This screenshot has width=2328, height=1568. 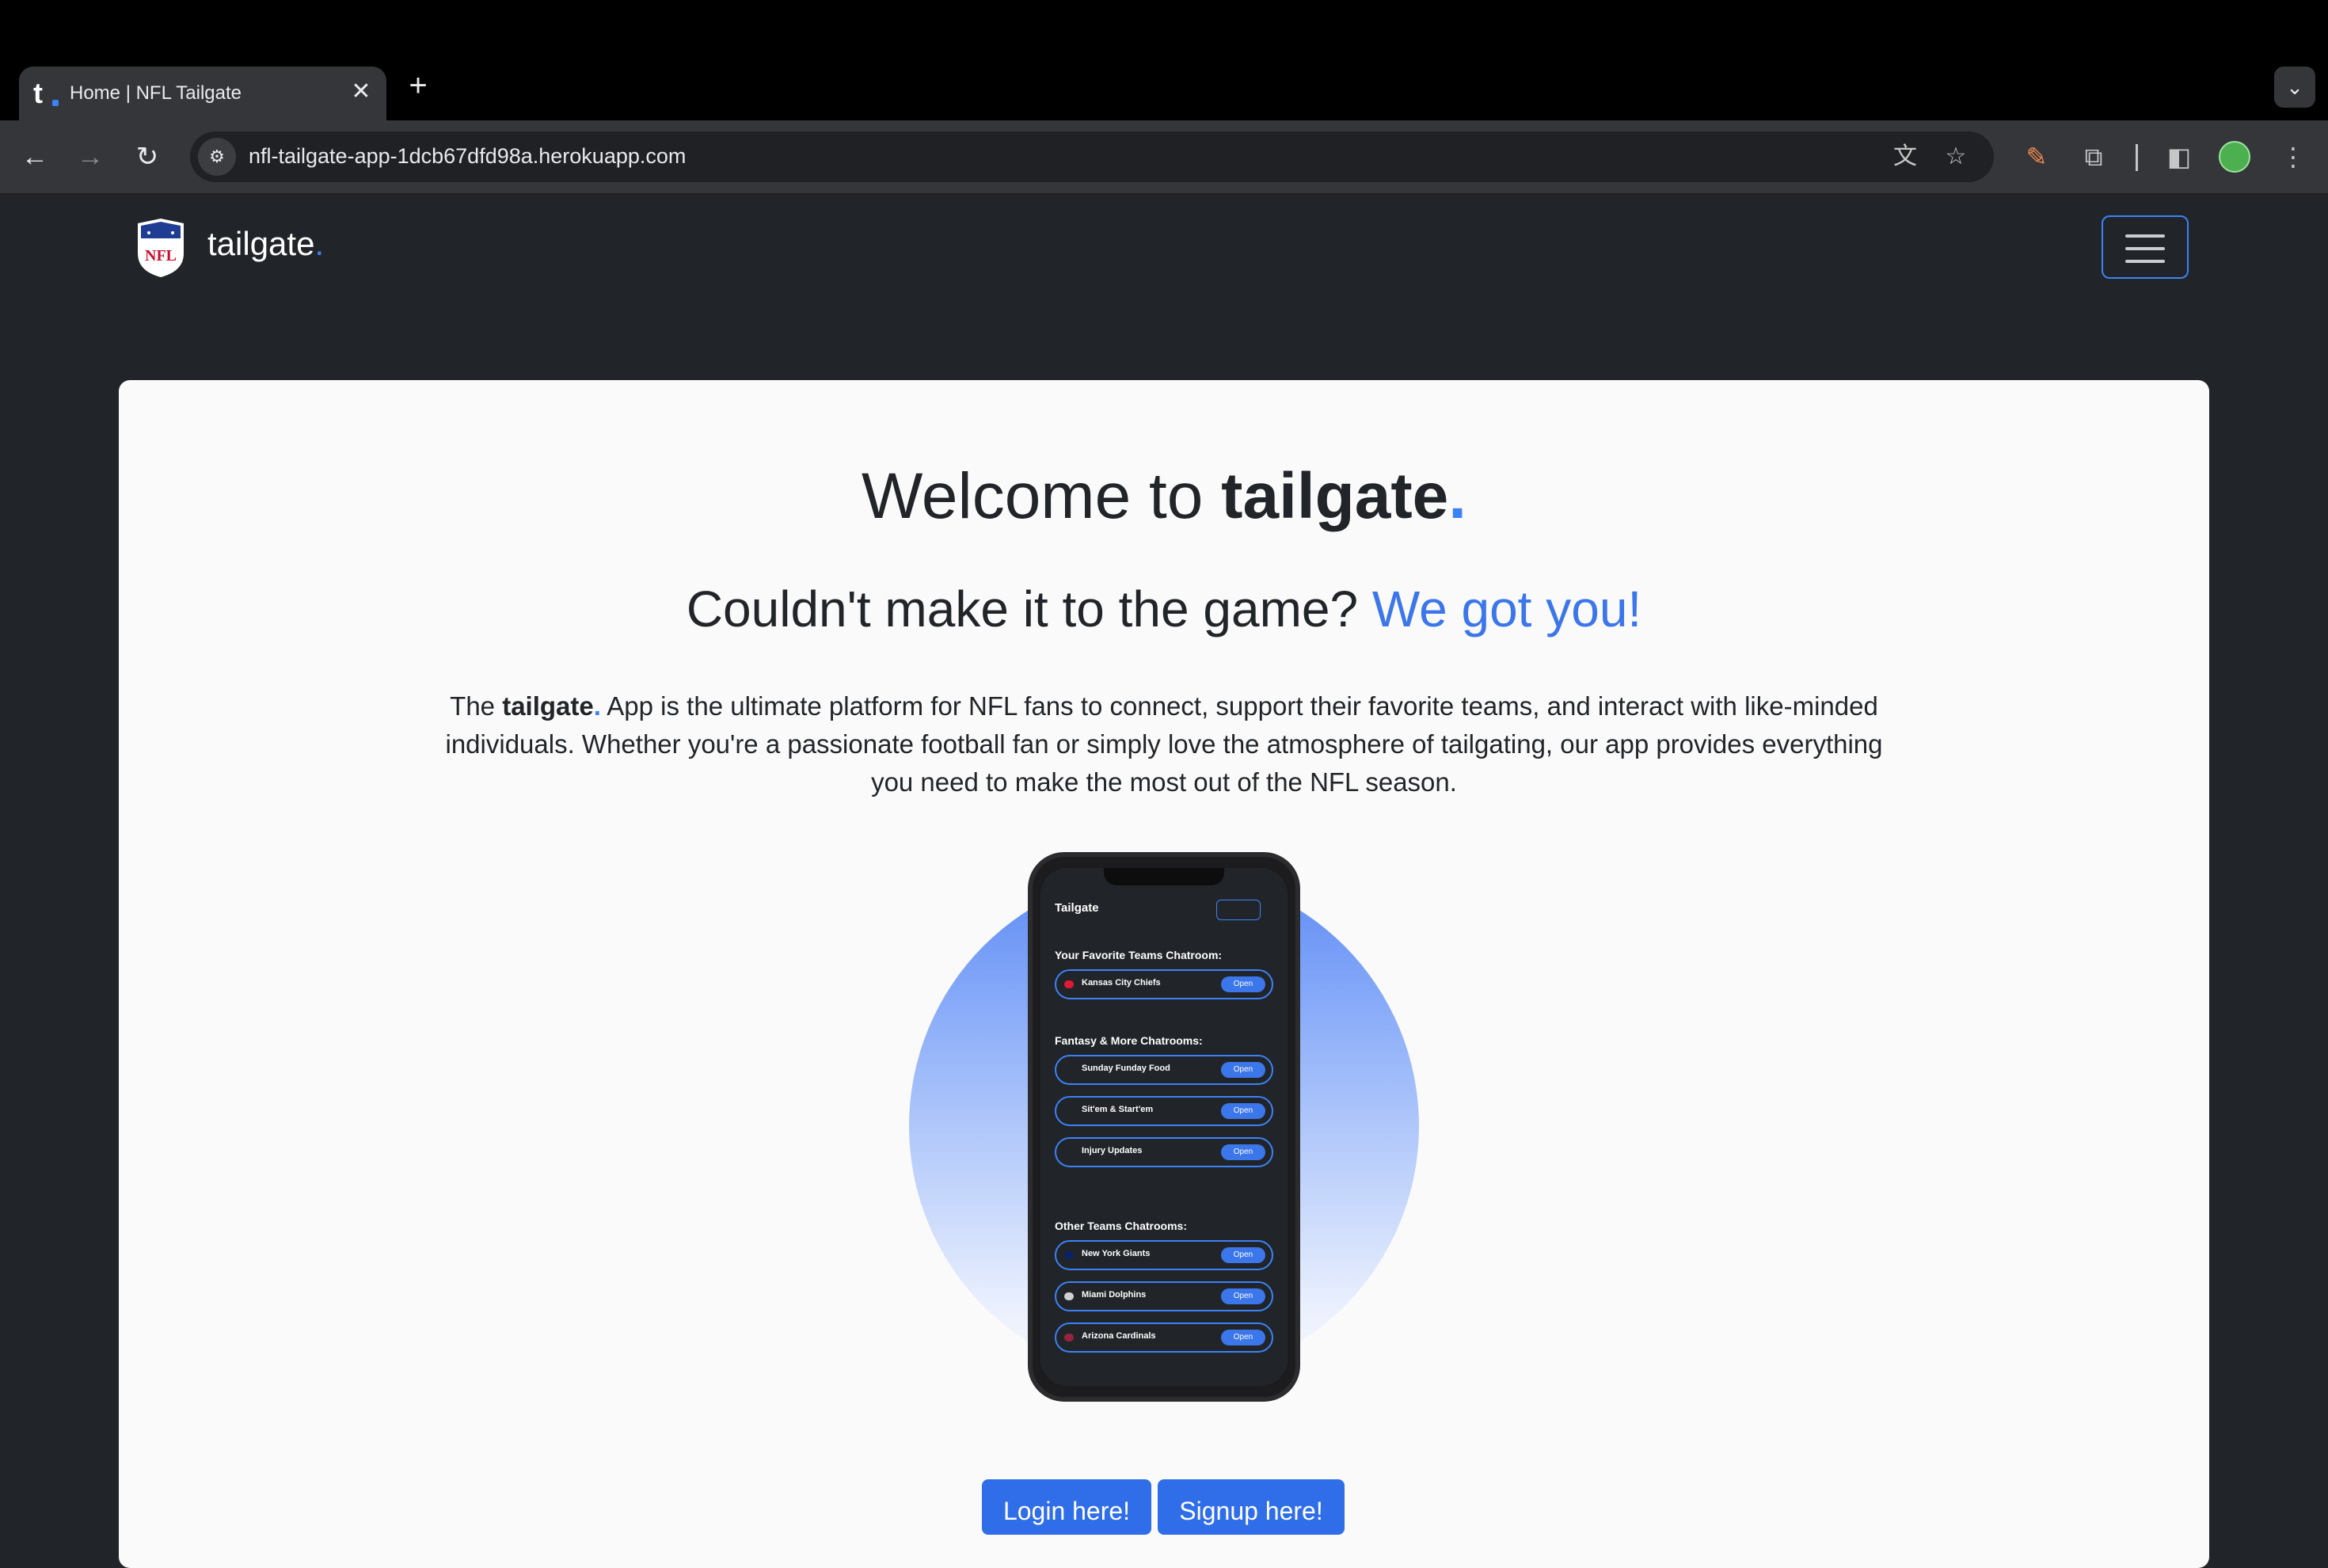 What do you see at coordinates (1164, 1338) in the screenshot?
I see `phone-chatroom-row: Arizona Cardinals Open` at bounding box center [1164, 1338].